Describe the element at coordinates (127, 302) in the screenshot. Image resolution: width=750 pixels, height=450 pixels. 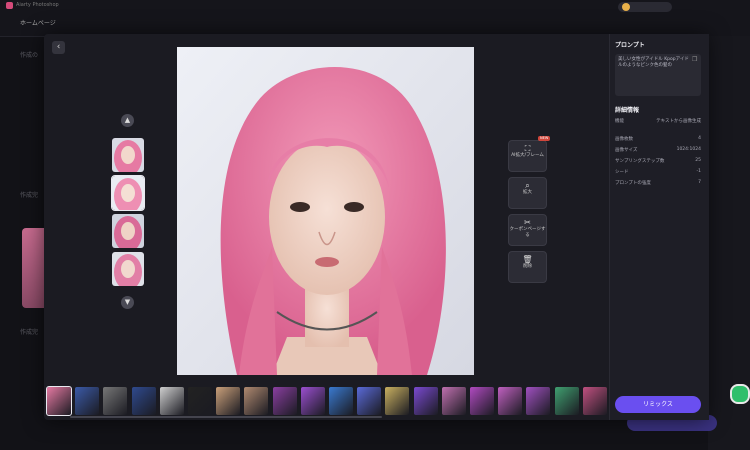
I see `scroll-down-button: ▼` at that location.